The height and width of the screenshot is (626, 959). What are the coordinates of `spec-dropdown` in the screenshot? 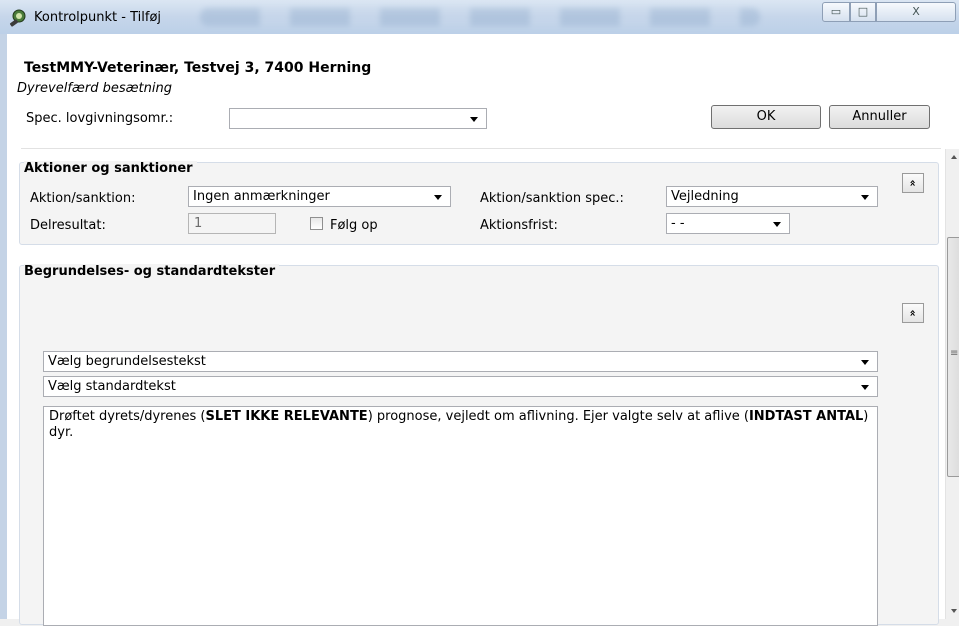 It's located at (358, 118).